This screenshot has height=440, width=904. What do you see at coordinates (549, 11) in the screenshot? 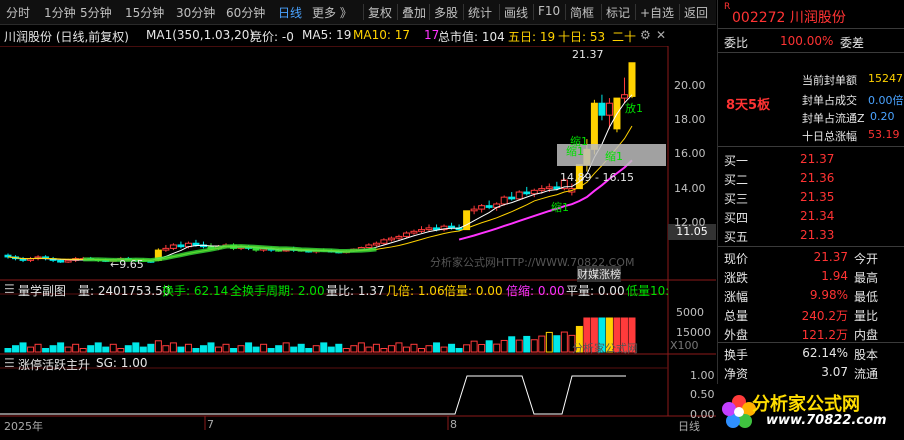
I see `tool-button-5: F10` at bounding box center [549, 11].